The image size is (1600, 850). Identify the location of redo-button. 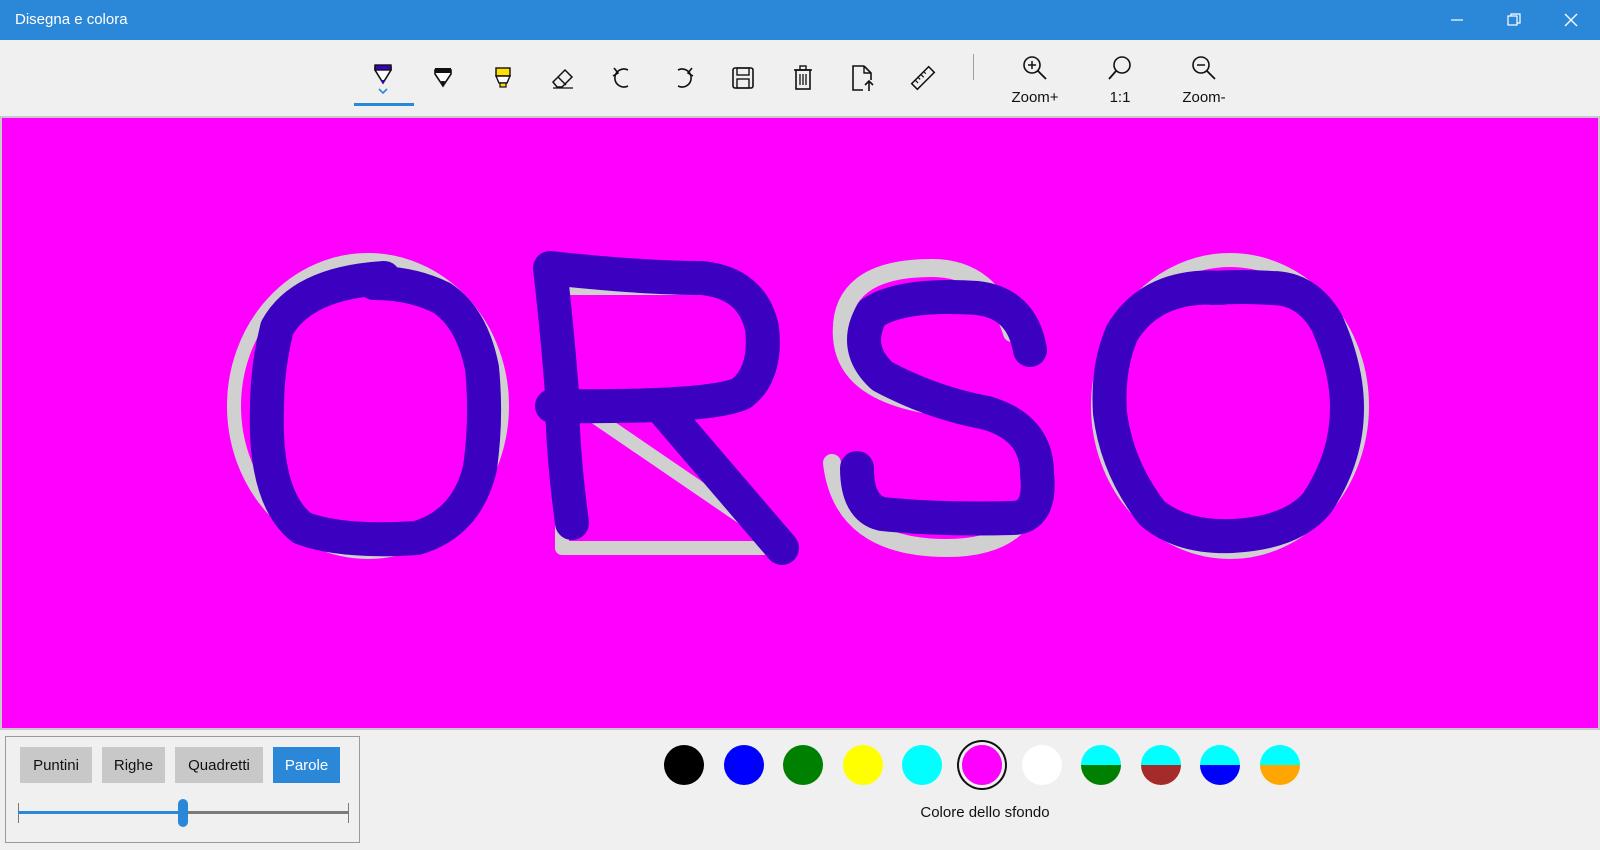
(683, 78).